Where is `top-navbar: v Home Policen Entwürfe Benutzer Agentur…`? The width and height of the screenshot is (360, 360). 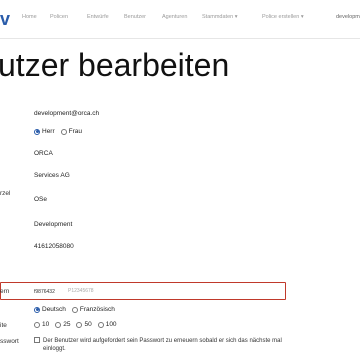 top-navbar: v Home Policen Entwürfe Benutzer Agentur… is located at coordinates (180, 19).